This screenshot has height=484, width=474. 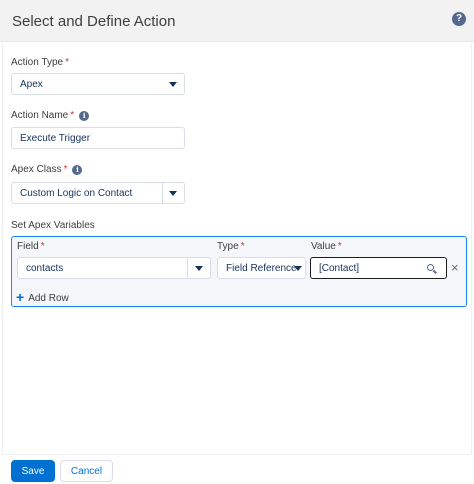 I want to click on add-row-label: Add Row, so click(x=48, y=298).